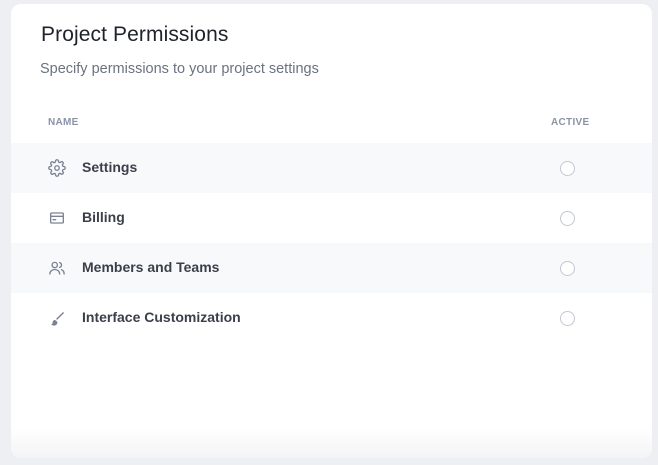  What do you see at coordinates (57, 168) in the screenshot?
I see `gear-icon` at bounding box center [57, 168].